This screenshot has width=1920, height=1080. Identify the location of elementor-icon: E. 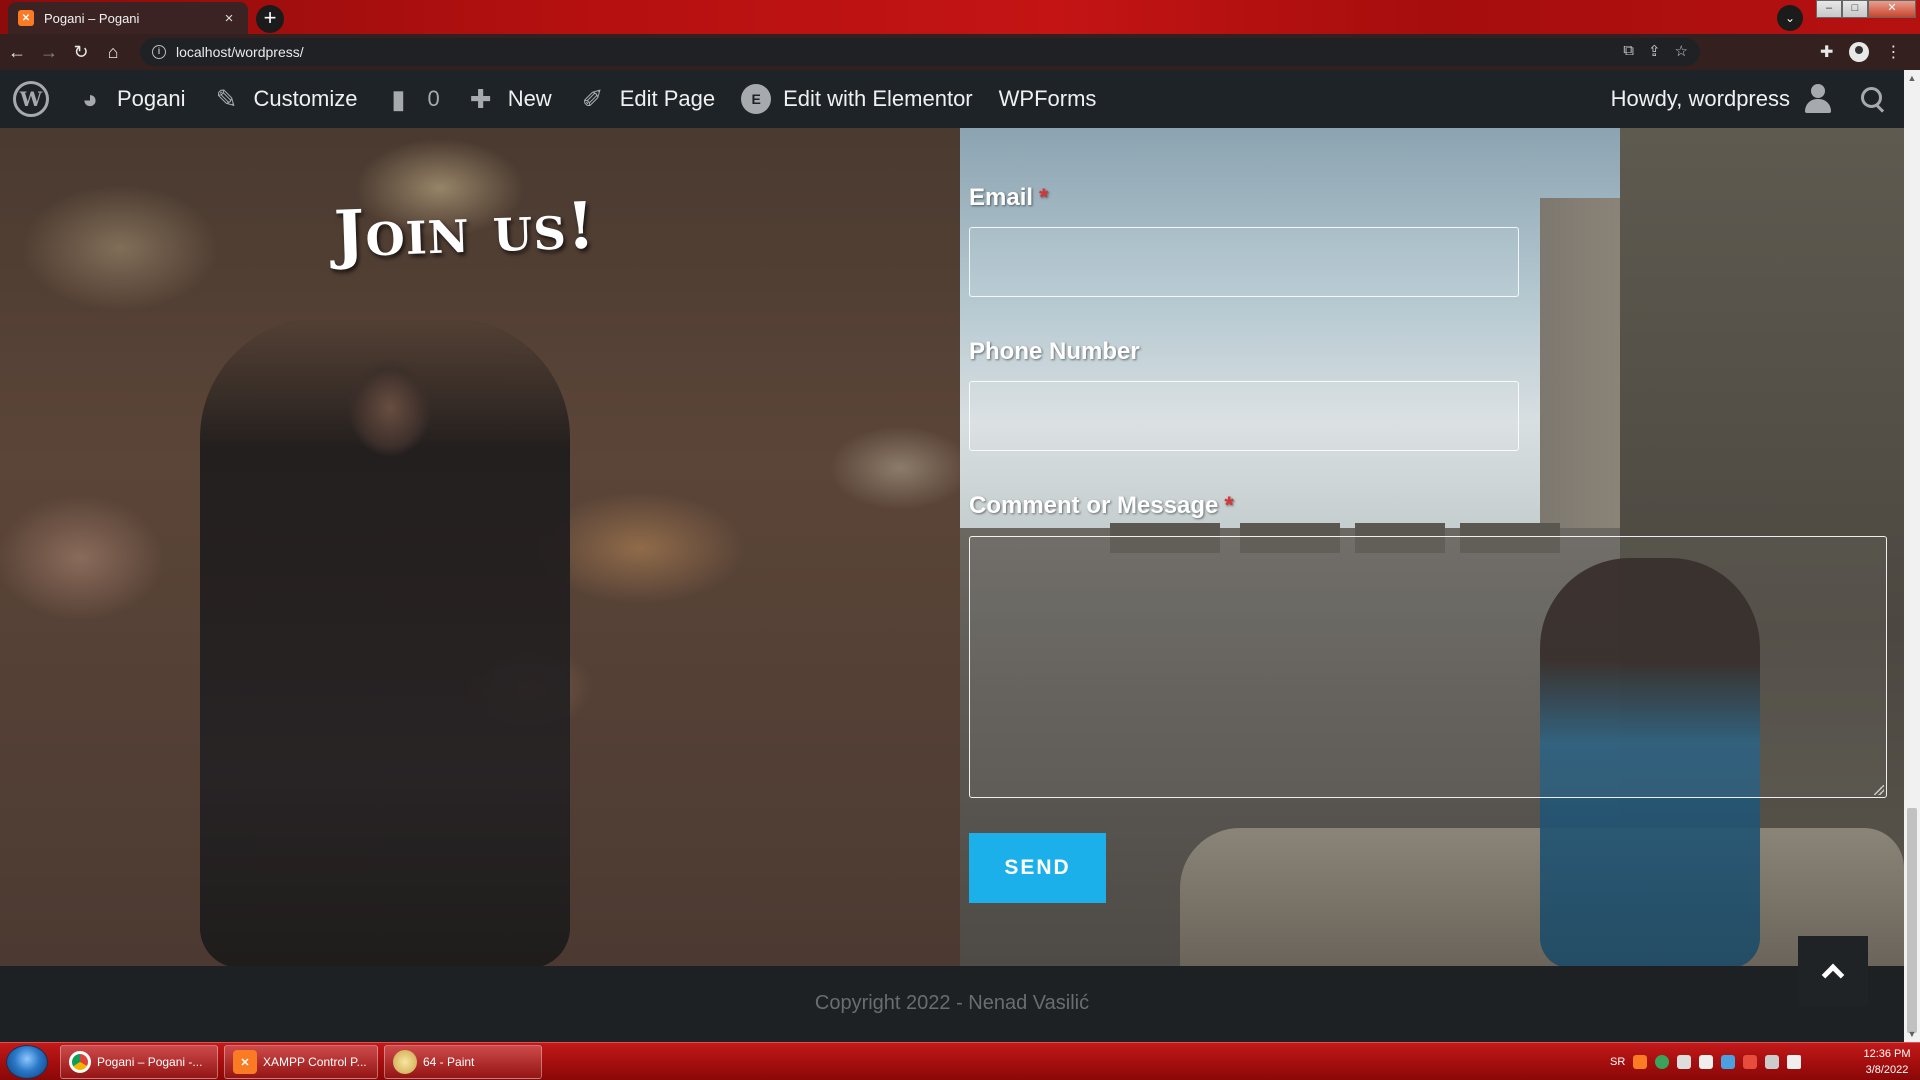
(756, 99).